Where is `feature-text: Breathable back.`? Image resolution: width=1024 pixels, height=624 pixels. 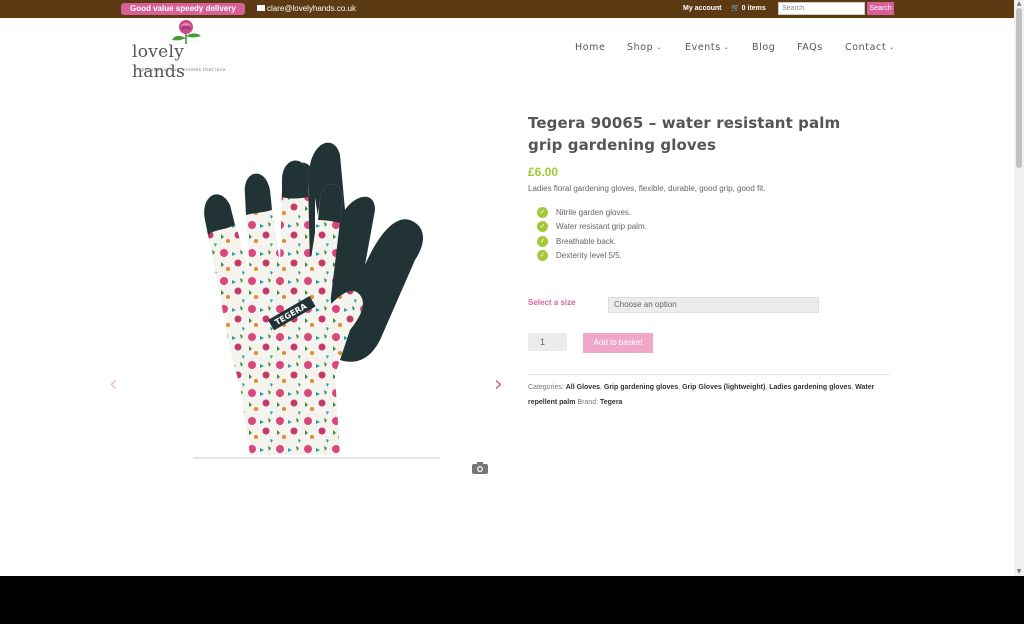 feature-text: Breathable back. is located at coordinates (586, 241).